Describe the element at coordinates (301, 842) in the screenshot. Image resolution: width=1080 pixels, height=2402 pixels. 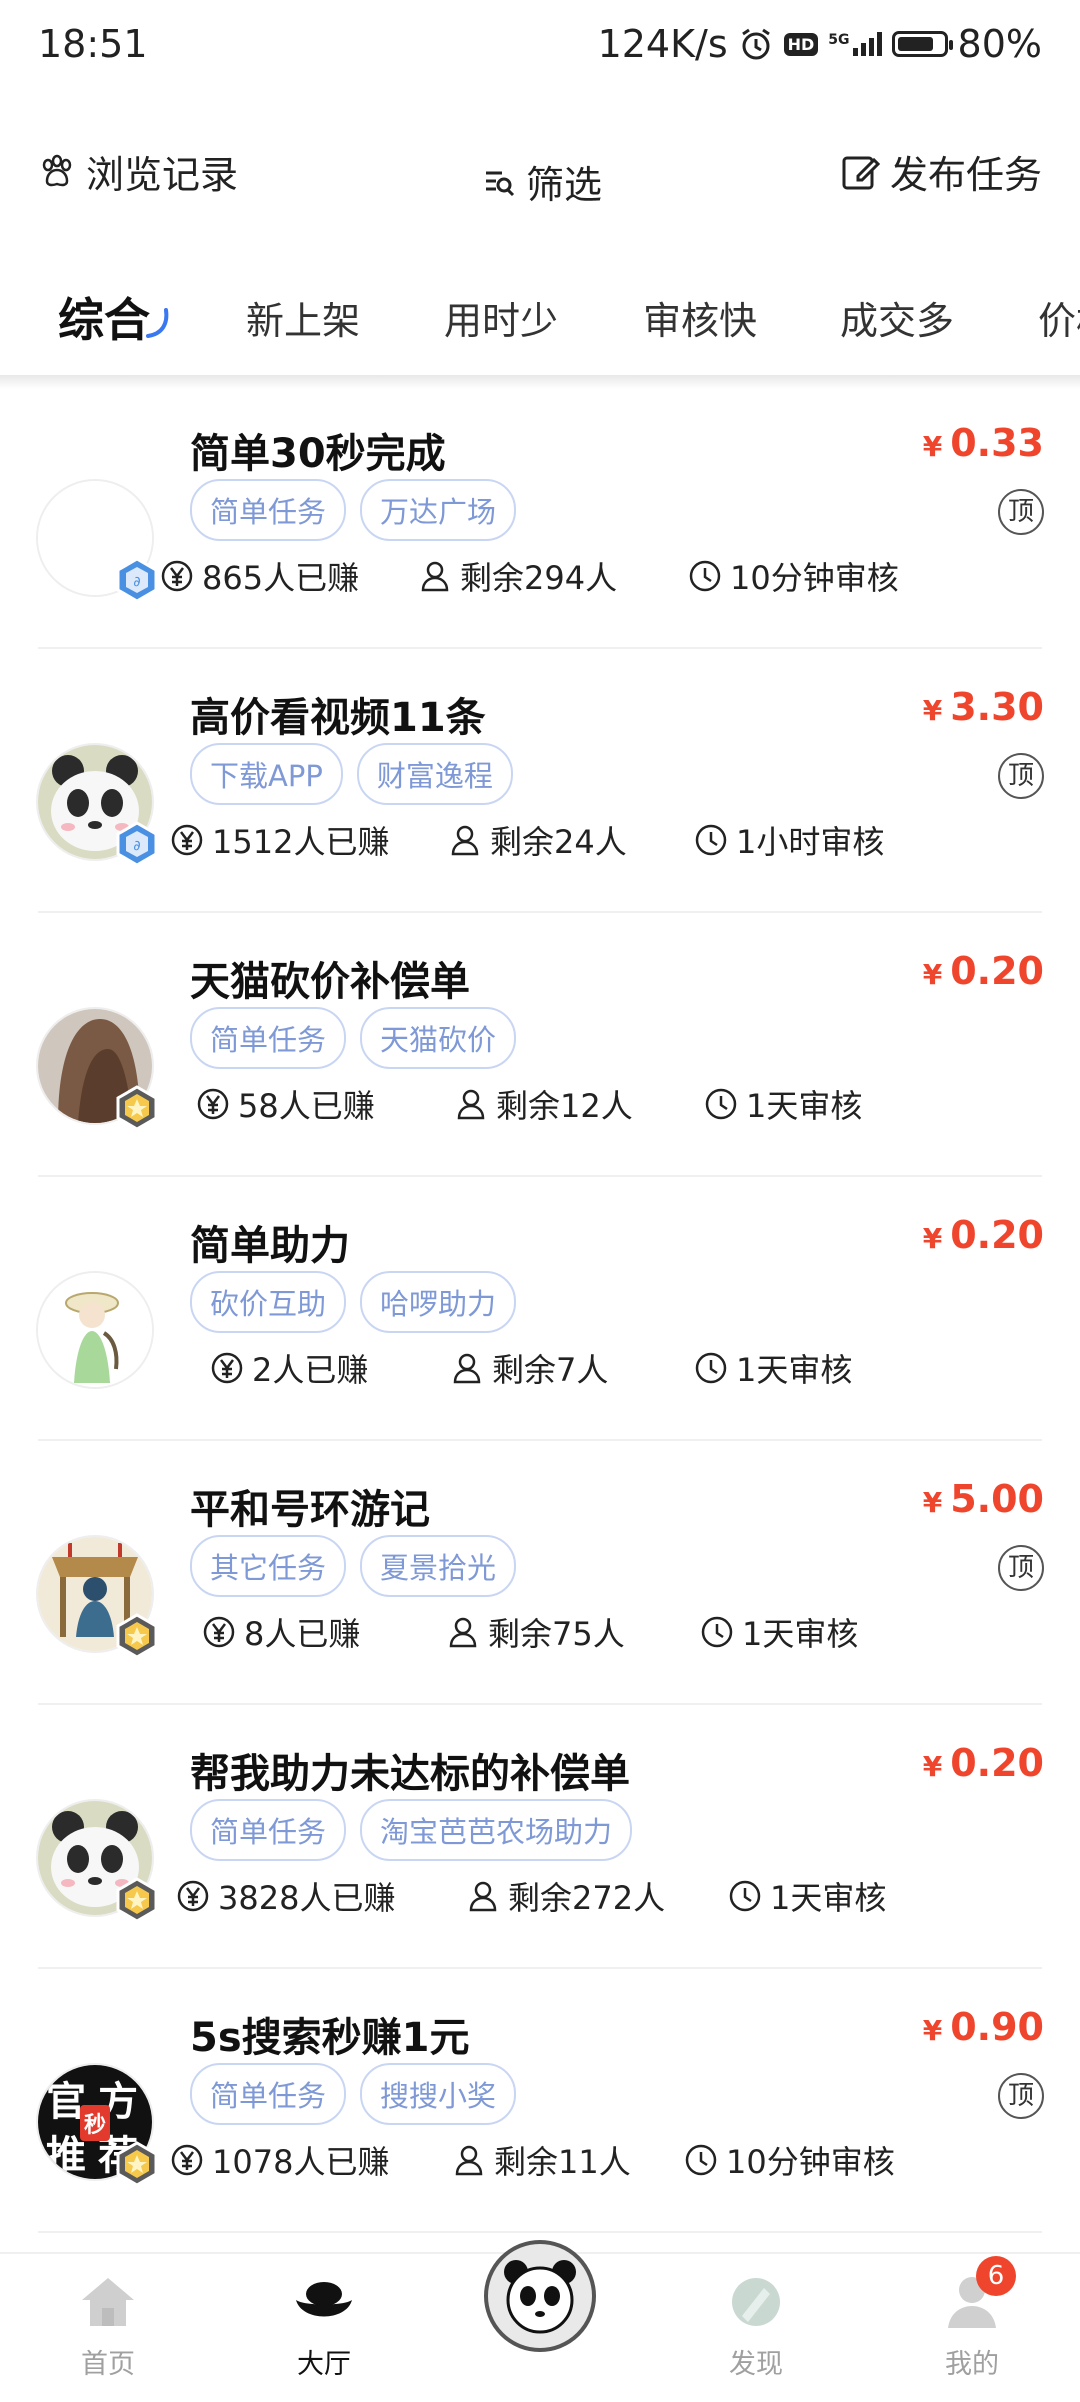
I see `earned-text: 1512人已赚` at that location.